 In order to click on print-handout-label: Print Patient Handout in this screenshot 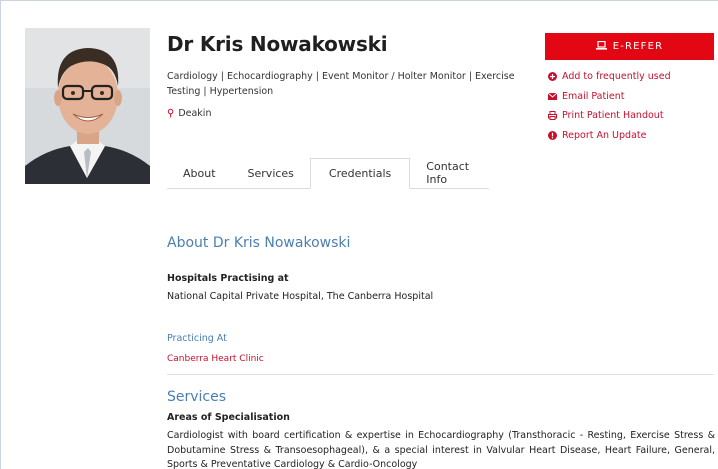, I will do `click(613, 116)`.